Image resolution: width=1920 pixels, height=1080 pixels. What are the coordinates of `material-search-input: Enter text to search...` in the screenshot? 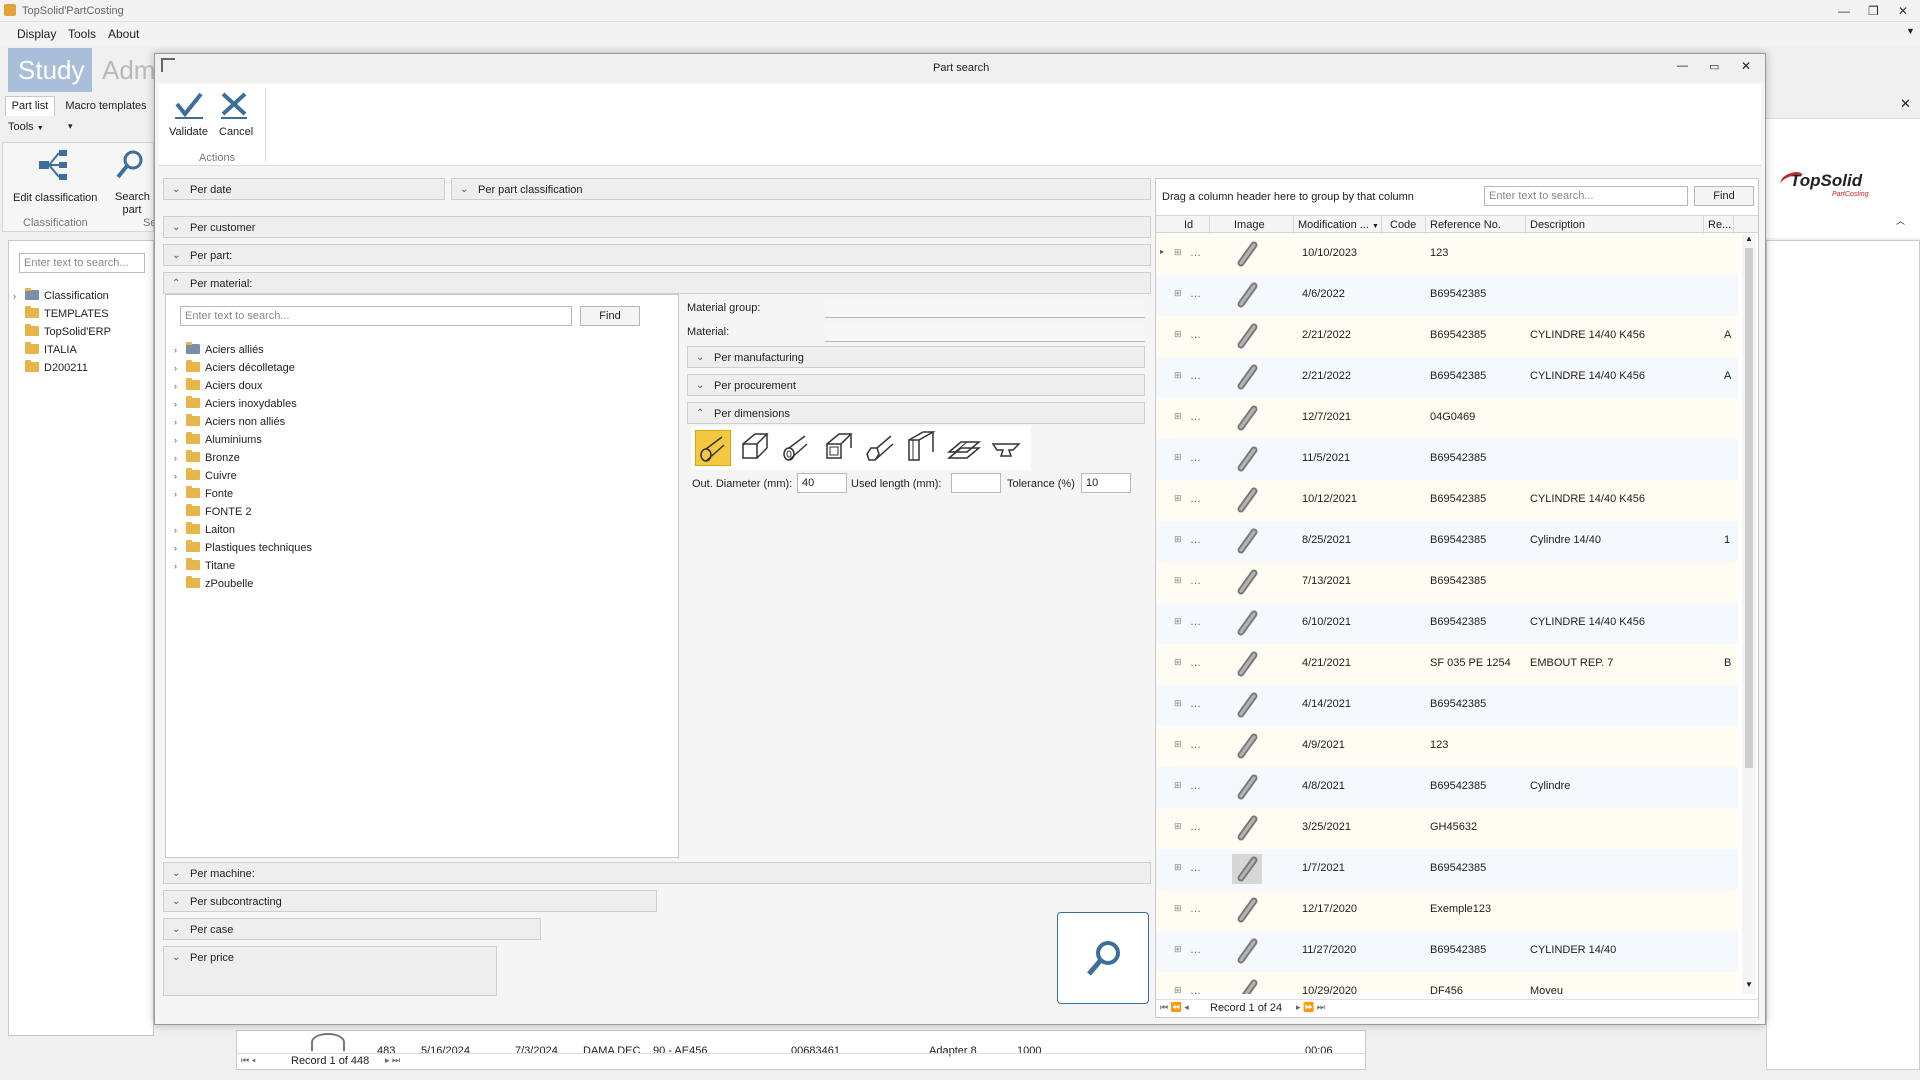 It's located at (376, 316).